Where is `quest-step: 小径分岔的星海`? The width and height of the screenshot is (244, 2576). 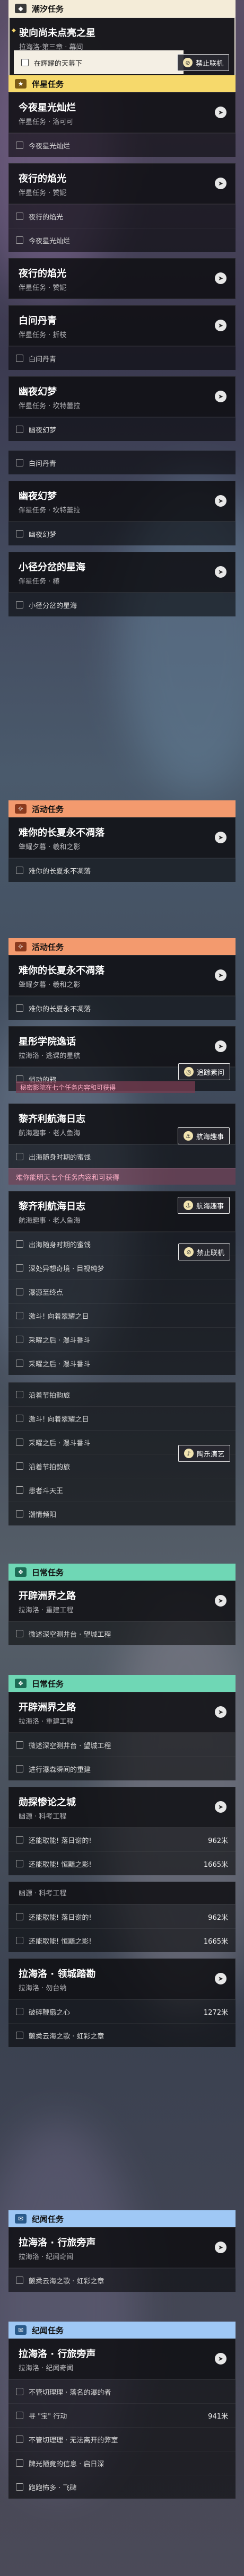 quest-step: 小径分岔的星海 is located at coordinates (122, 604).